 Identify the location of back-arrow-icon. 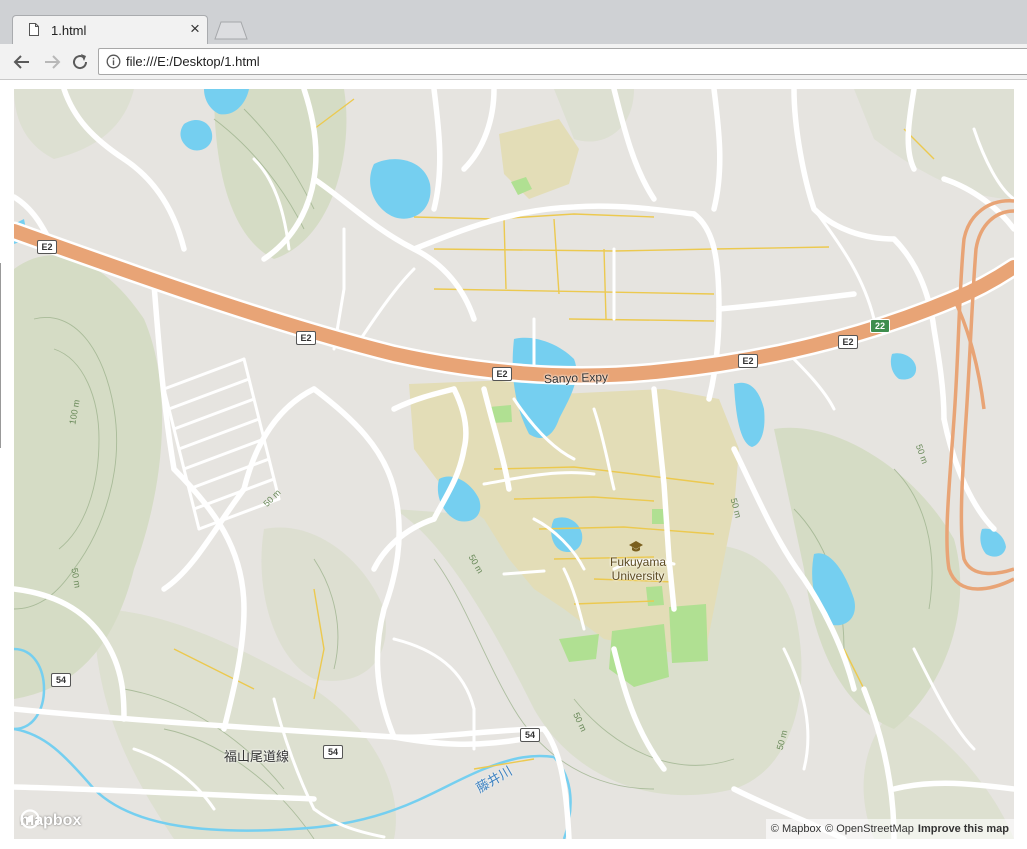
(22, 62).